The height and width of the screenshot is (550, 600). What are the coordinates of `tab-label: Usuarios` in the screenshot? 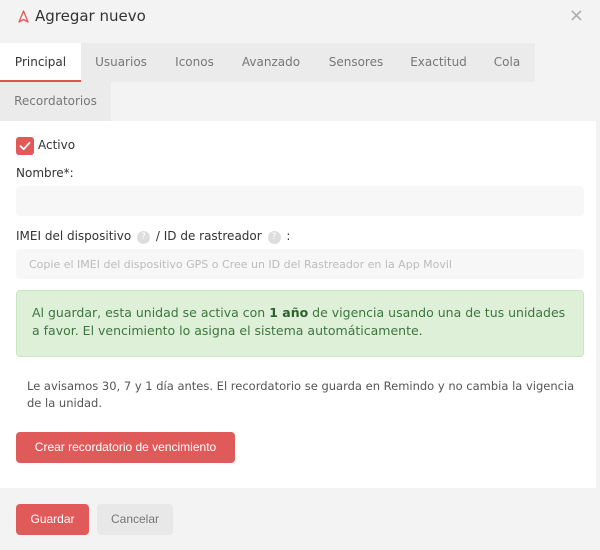 It's located at (121, 62).